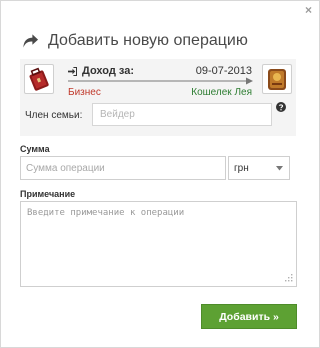 The height and width of the screenshot is (348, 320). I want to click on flow-header: Доход за: 09-07-2013, so click(160, 71).